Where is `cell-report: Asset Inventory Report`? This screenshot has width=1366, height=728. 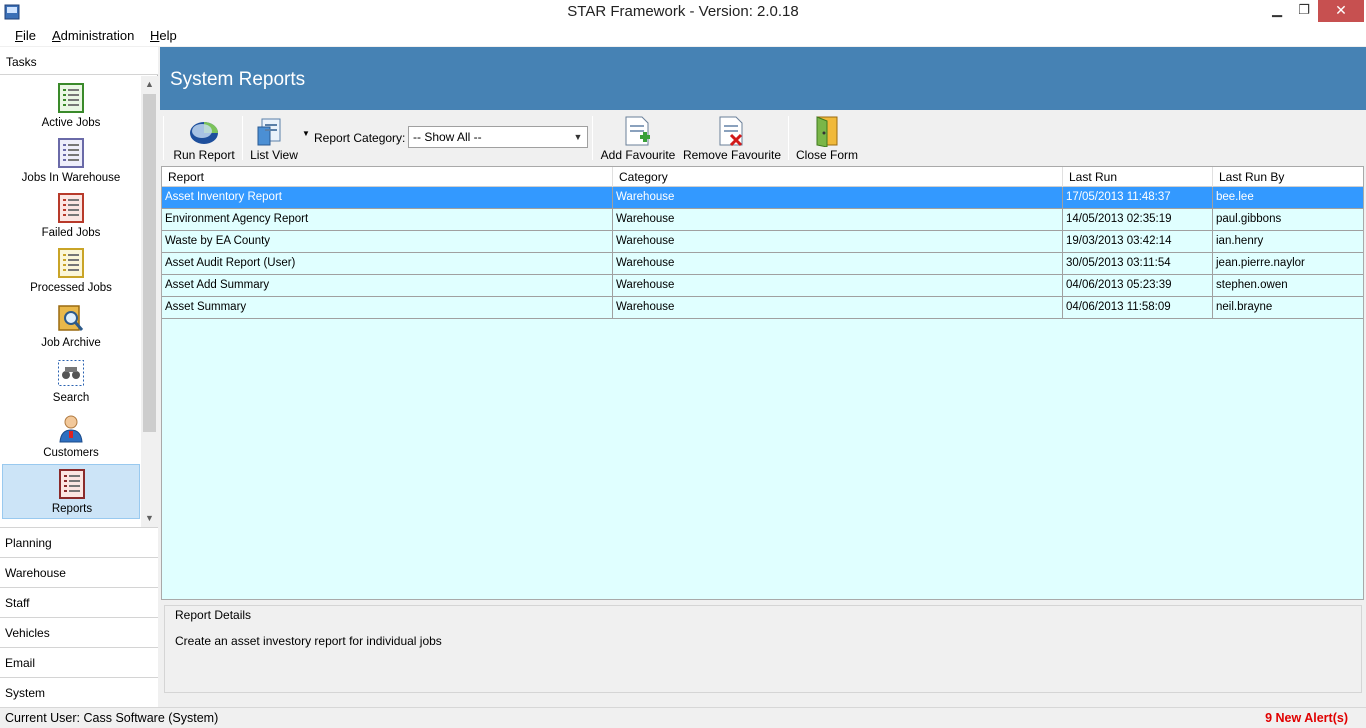
cell-report: Asset Inventory Report is located at coordinates (387, 198).